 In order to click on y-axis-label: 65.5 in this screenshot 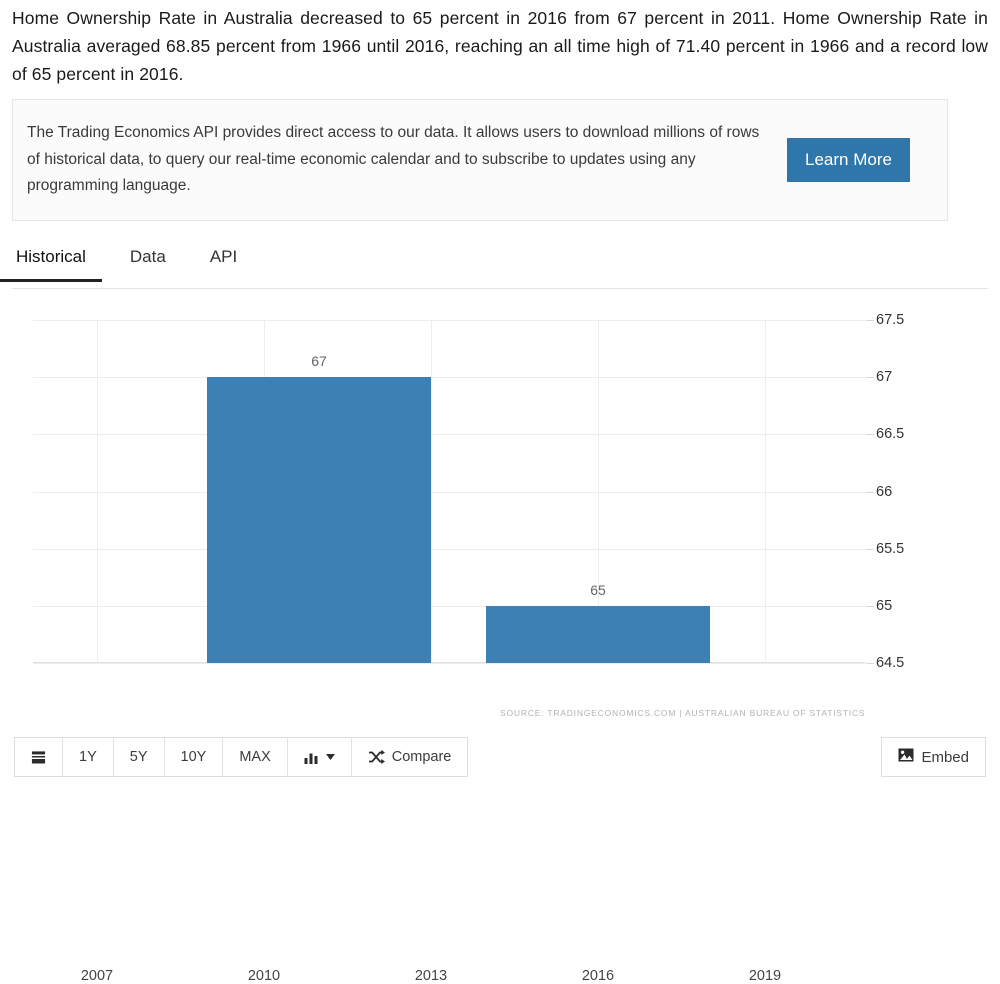, I will do `click(890, 548)`.